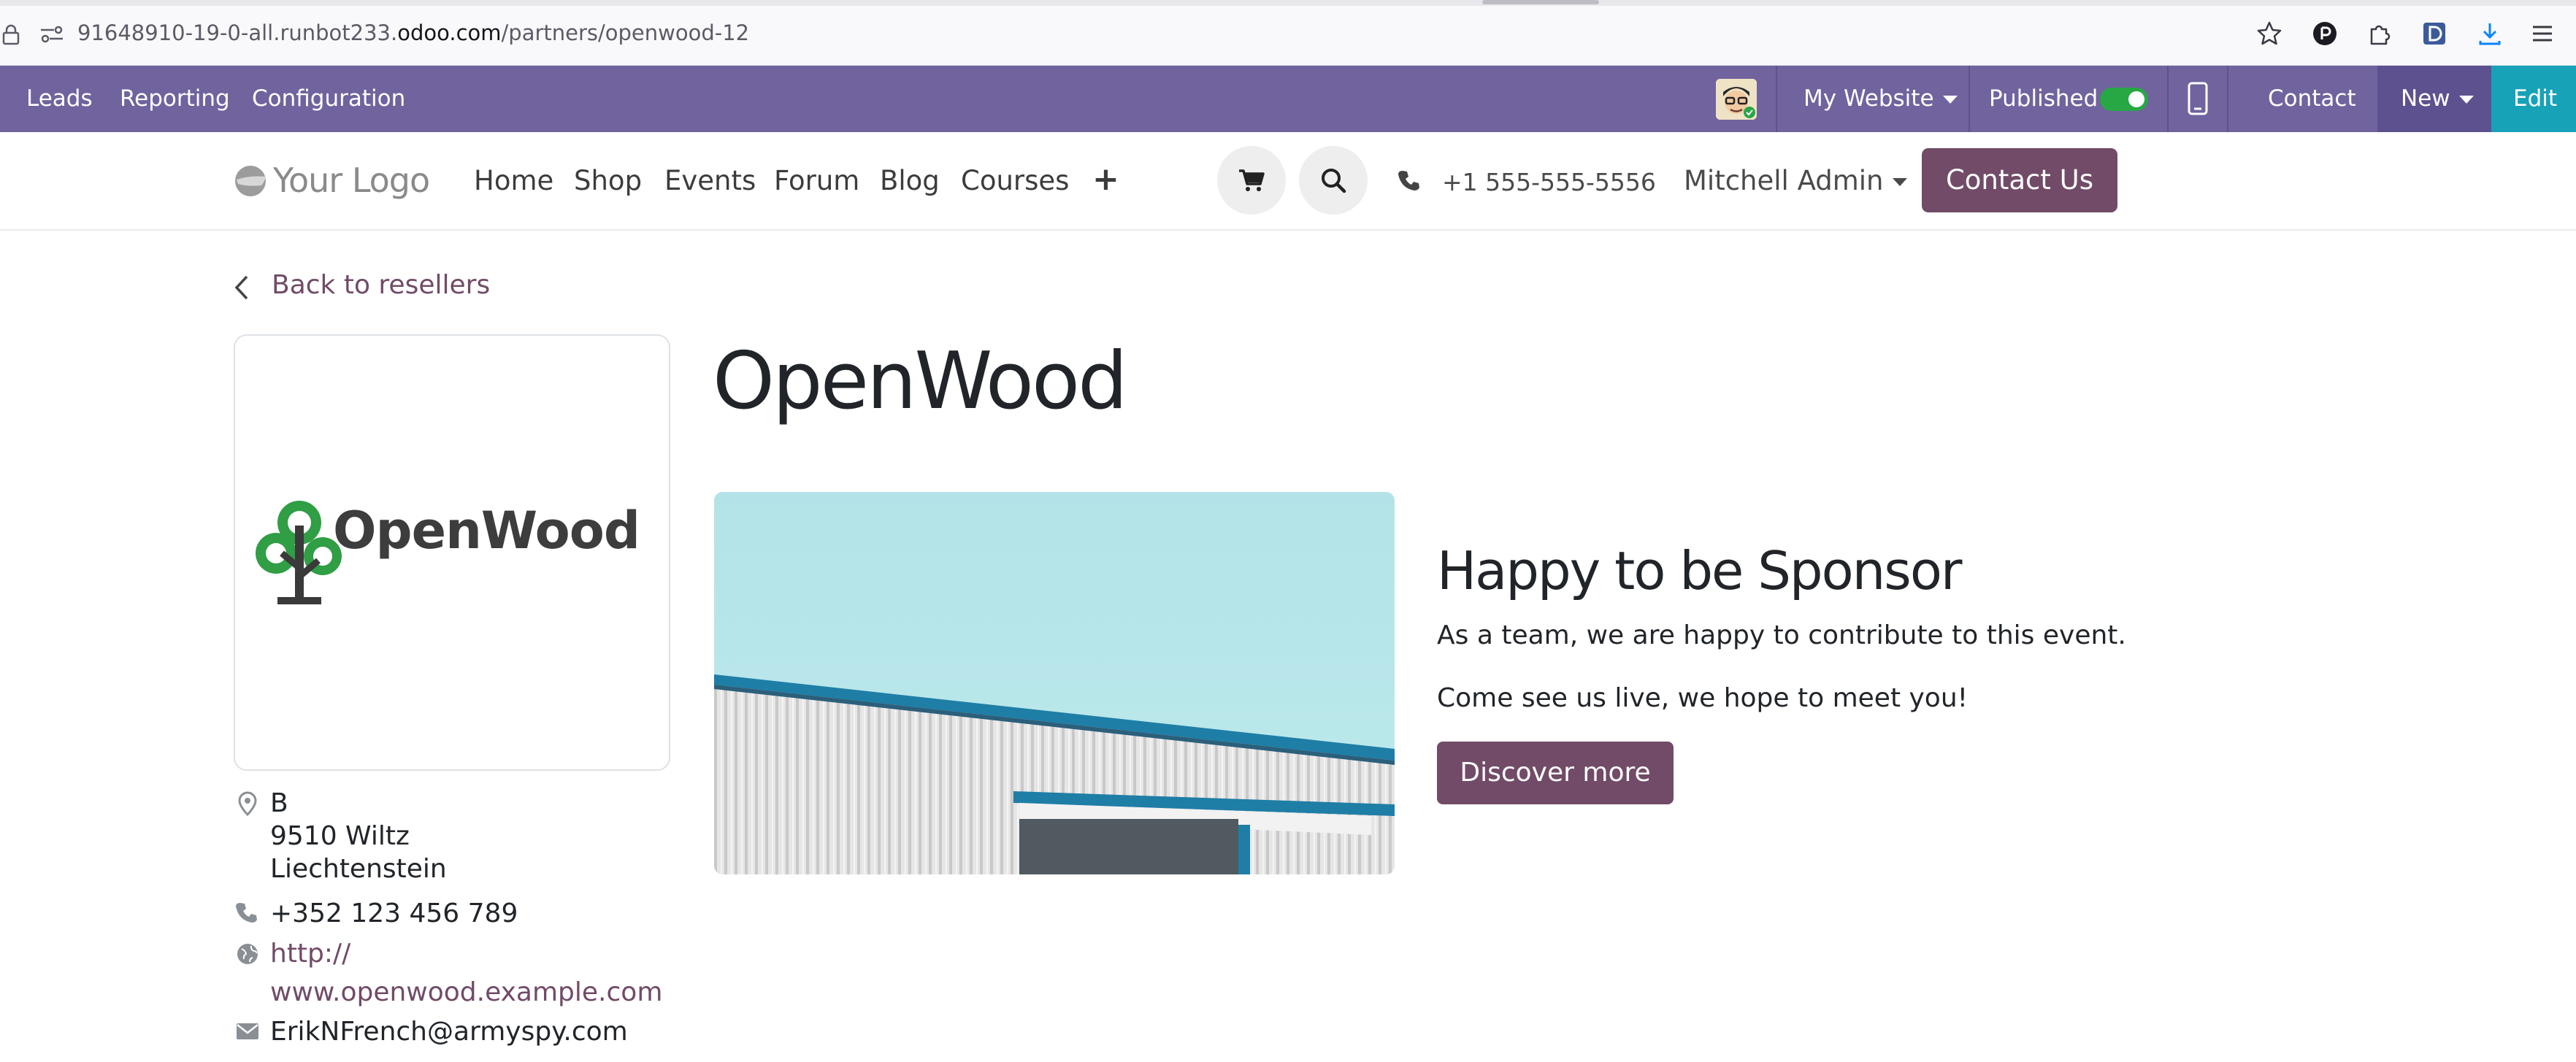 This screenshot has width=2576, height=1062. What do you see at coordinates (1868, 98) in the screenshot?
I see `my-website-label: My Website` at bounding box center [1868, 98].